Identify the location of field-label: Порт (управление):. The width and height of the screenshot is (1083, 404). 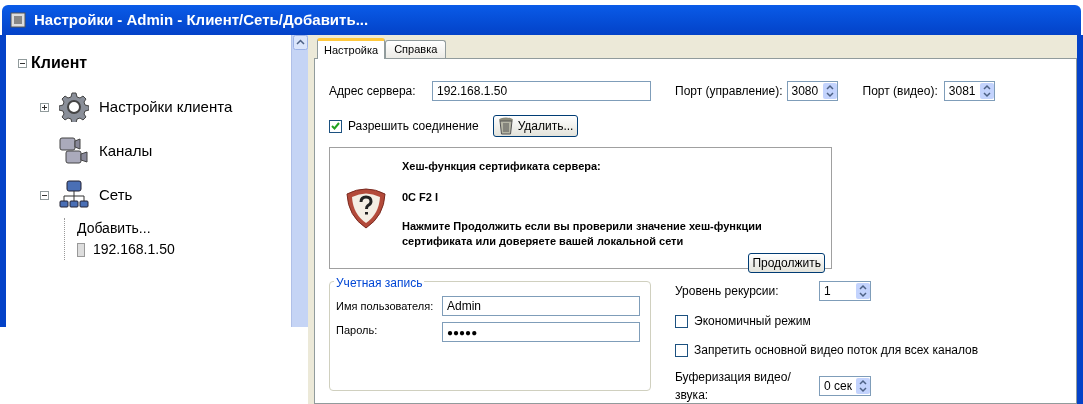
(729, 91).